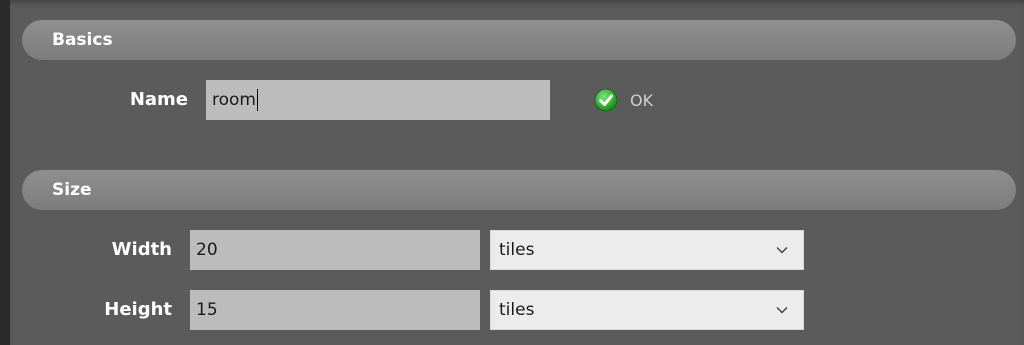 The image size is (1024, 345). I want to click on check-circle-icon, so click(606, 100).